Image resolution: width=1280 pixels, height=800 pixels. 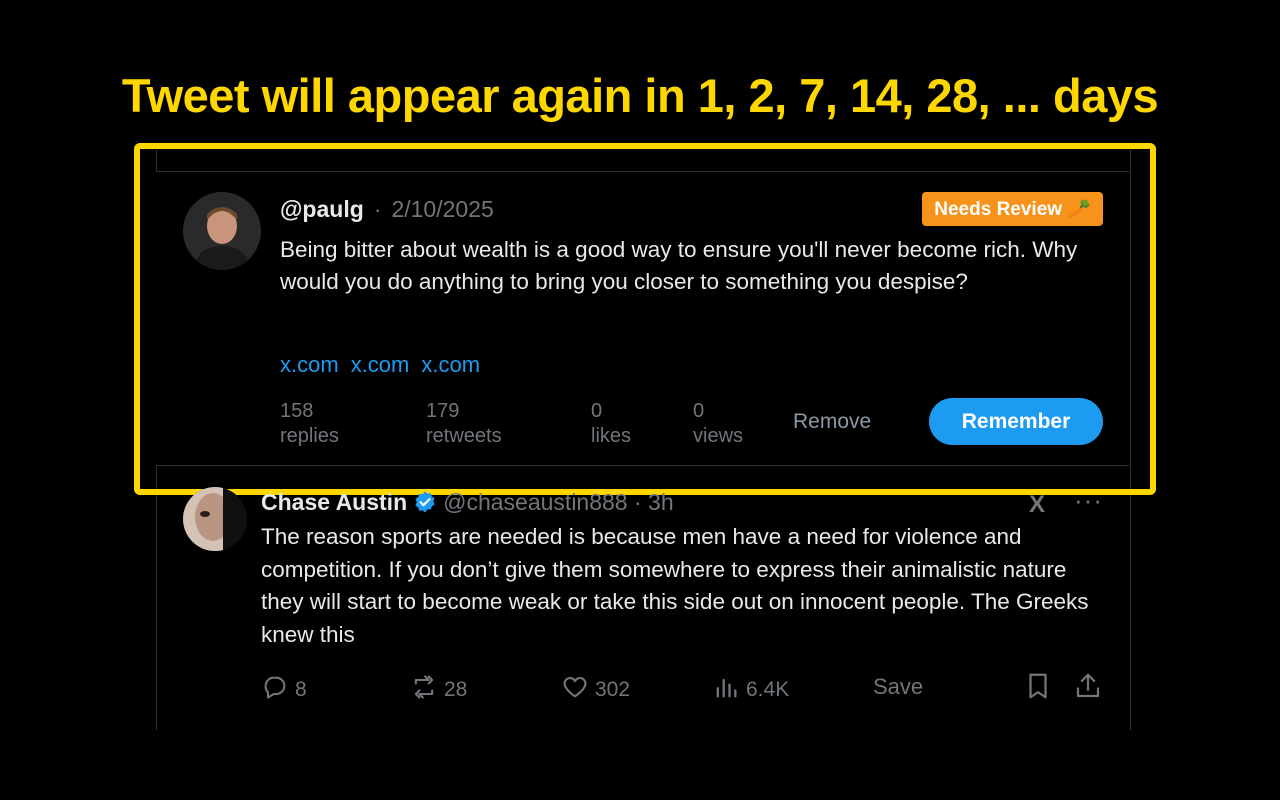 What do you see at coordinates (334, 502) in the screenshot?
I see `author-name: Chase Austin` at bounding box center [334, 502].